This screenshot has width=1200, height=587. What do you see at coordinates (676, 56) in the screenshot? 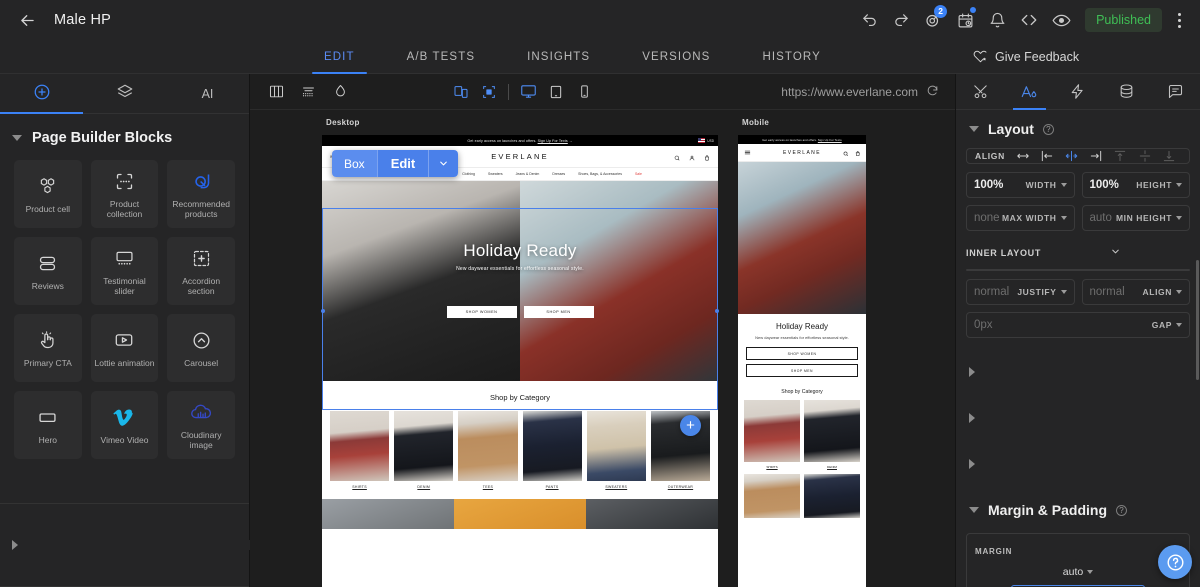
I see `tab-versions: VERSIONS` at bounding box center [676, 56].